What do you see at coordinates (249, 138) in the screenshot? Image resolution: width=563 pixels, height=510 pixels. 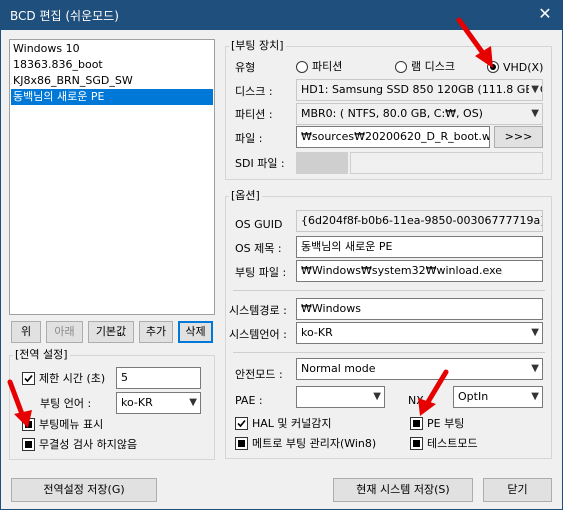 I see `file-label: 파일 :` at bounding box center [249, 138].